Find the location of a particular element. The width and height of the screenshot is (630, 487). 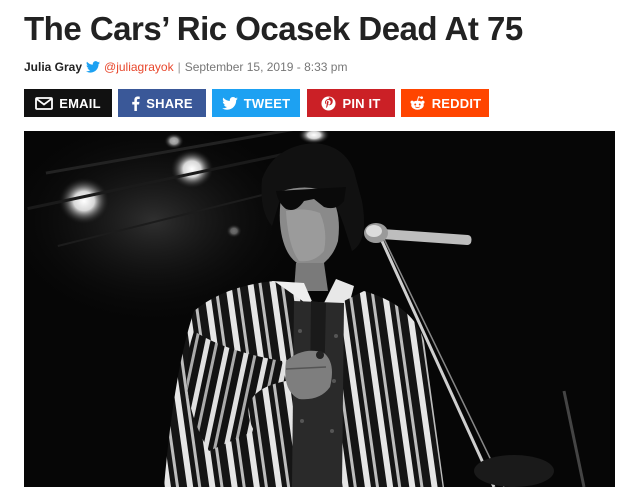

reddit-icon is located at coordinates (417, 102).